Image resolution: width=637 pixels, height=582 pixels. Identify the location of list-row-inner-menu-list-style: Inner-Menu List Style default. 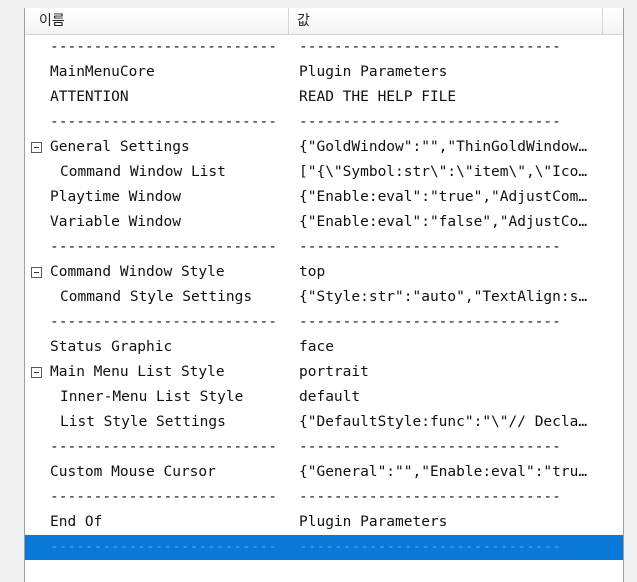
(324, 397).